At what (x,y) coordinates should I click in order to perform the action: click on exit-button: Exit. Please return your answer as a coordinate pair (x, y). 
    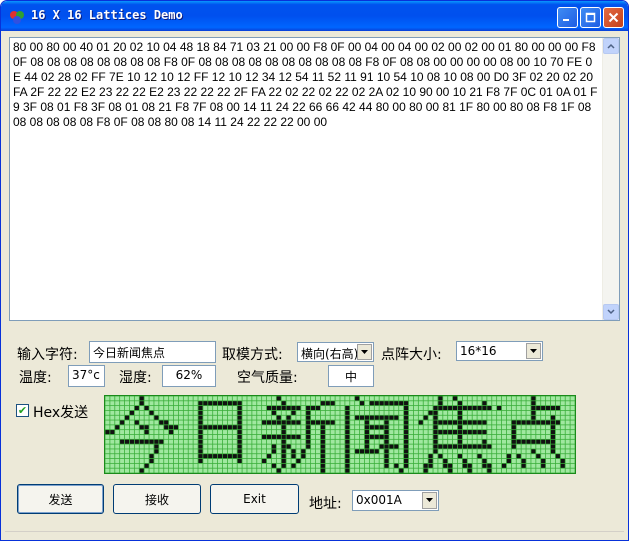
    Looking at the image, I should click on (254, 499).